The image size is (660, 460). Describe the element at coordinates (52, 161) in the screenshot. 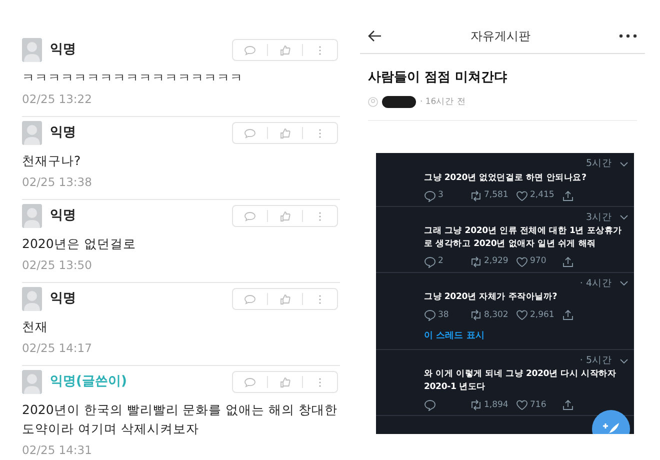

I see `comment-text: 천재구나?` at that location.